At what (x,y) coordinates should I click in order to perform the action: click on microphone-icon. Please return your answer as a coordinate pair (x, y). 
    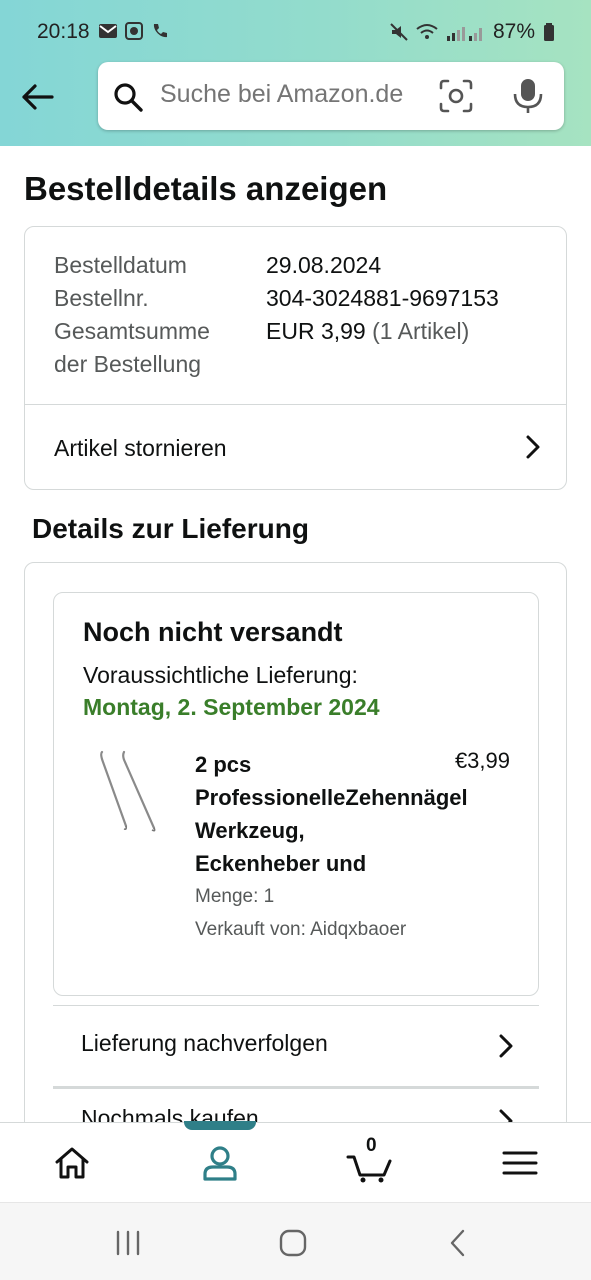
    Looking at the image, I should click on (528, 96).